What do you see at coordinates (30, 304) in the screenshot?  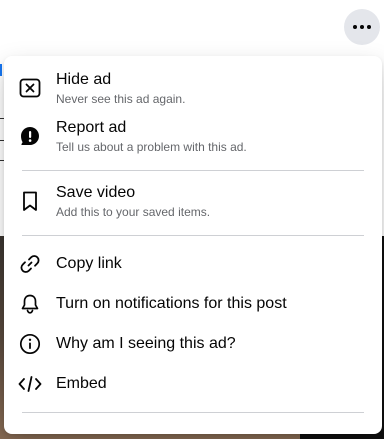 I see `bell-icon` at bounding box center [30, 304].